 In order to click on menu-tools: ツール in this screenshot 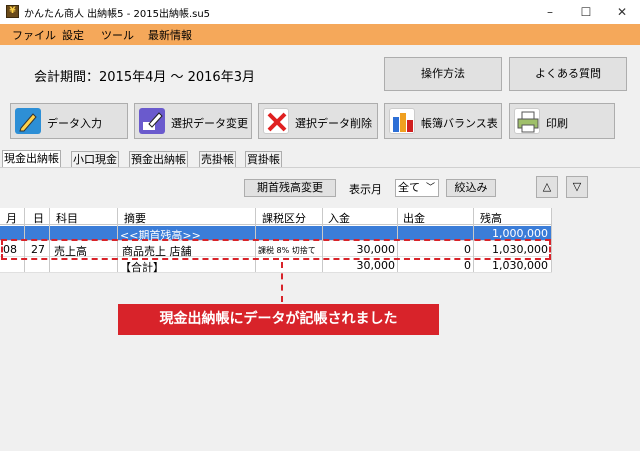, I will do `click(117, 35)`.